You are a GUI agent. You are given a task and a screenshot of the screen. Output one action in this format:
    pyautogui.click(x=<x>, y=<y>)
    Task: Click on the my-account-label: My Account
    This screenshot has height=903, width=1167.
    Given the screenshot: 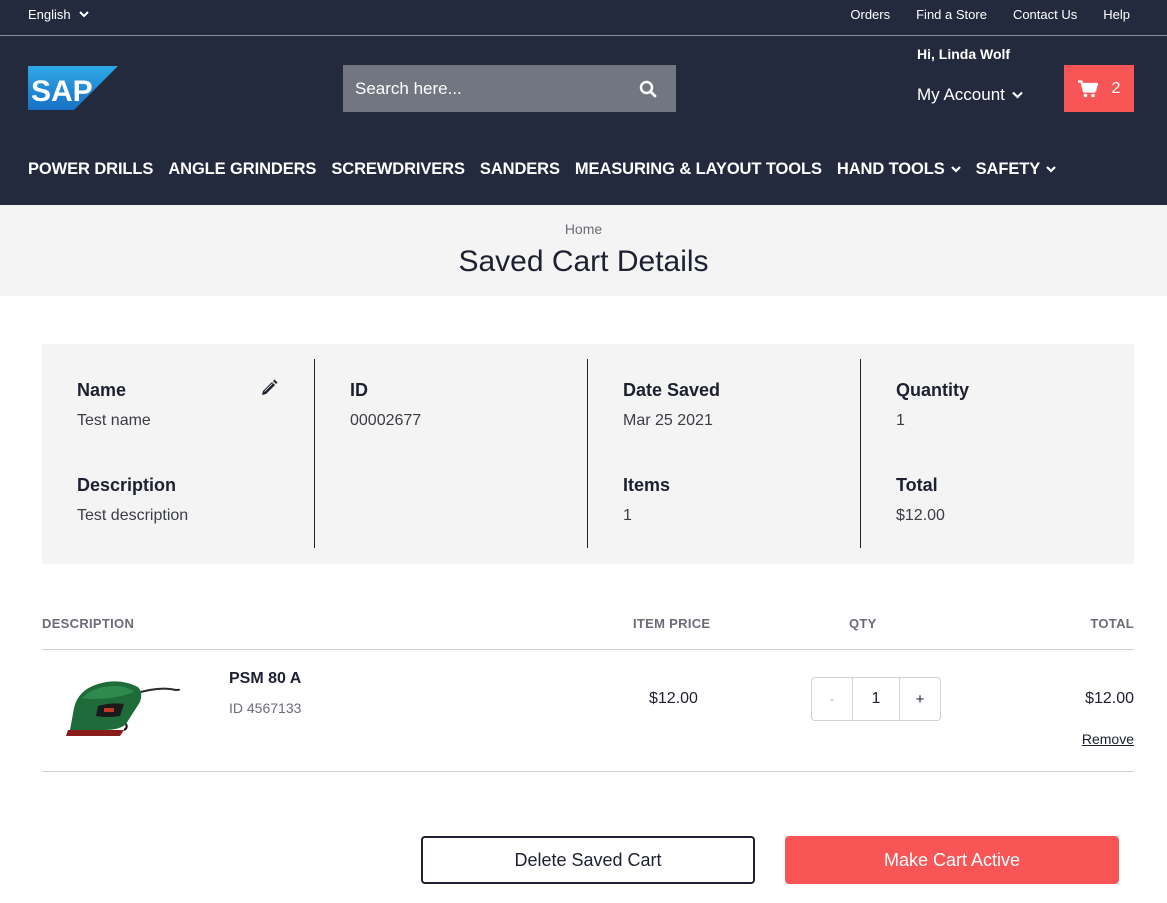 What is the action you would take?
    pyautogui.click(x=961, y=94)
    